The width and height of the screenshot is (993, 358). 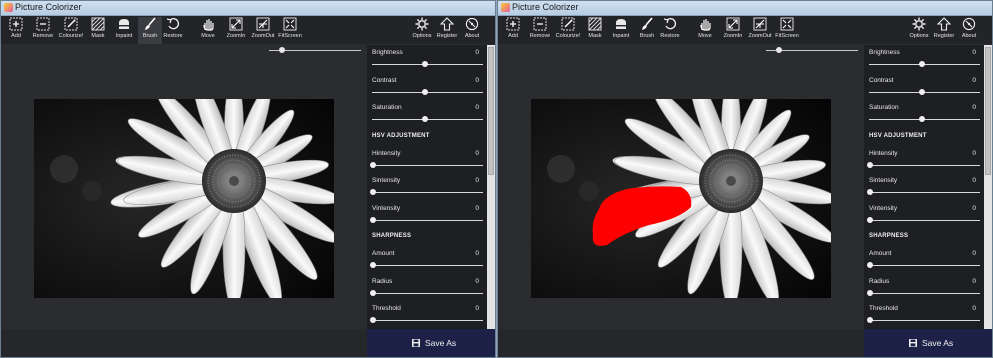 I want to click on vintensity-label: Vintensity, so click(x=883, y=208).